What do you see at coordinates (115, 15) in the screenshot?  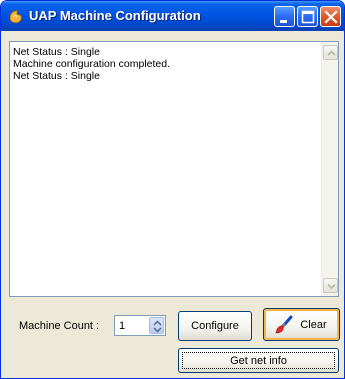 I see `window-title: UAP Machine Configuration` at bounding box center [115, 15].